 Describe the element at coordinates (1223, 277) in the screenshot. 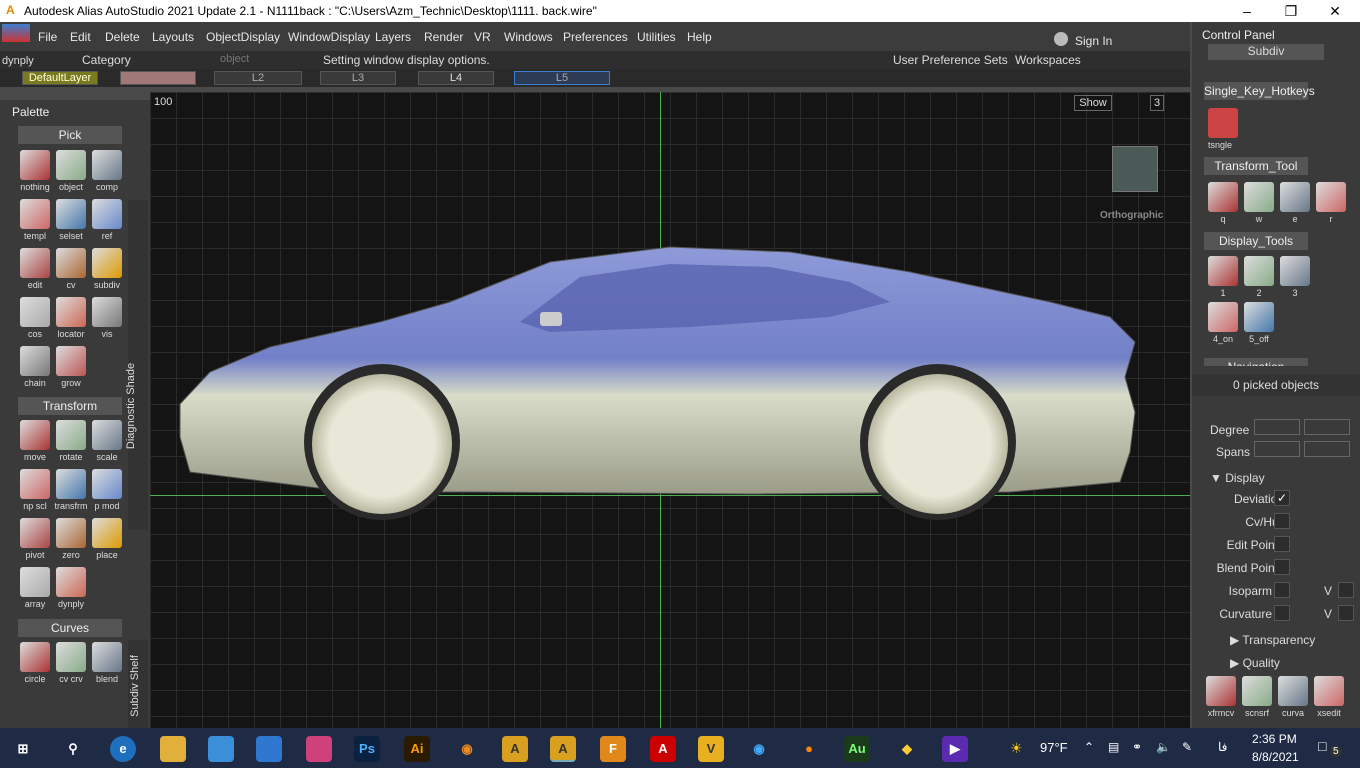

I see `tool-1: 1` at that location.